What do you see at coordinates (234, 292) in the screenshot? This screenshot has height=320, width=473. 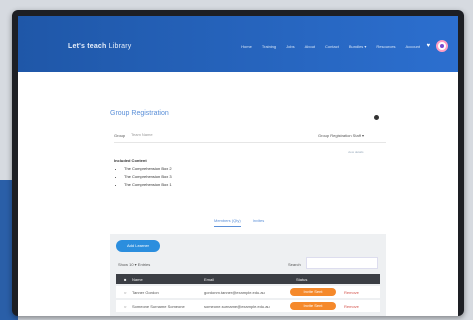 I see `row-email: gordonm.tanner@example.edu.au` at bounding box center [234, 292].